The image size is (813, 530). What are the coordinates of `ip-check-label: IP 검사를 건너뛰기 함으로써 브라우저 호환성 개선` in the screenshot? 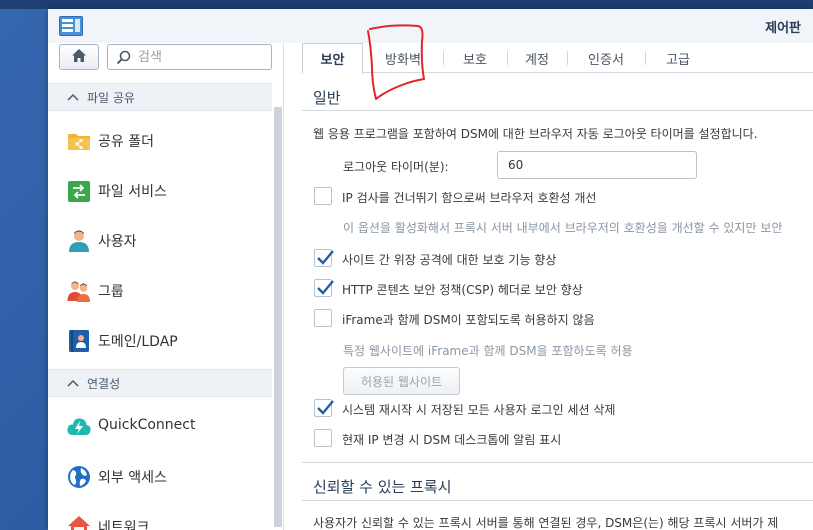 It's located at (469, 197).